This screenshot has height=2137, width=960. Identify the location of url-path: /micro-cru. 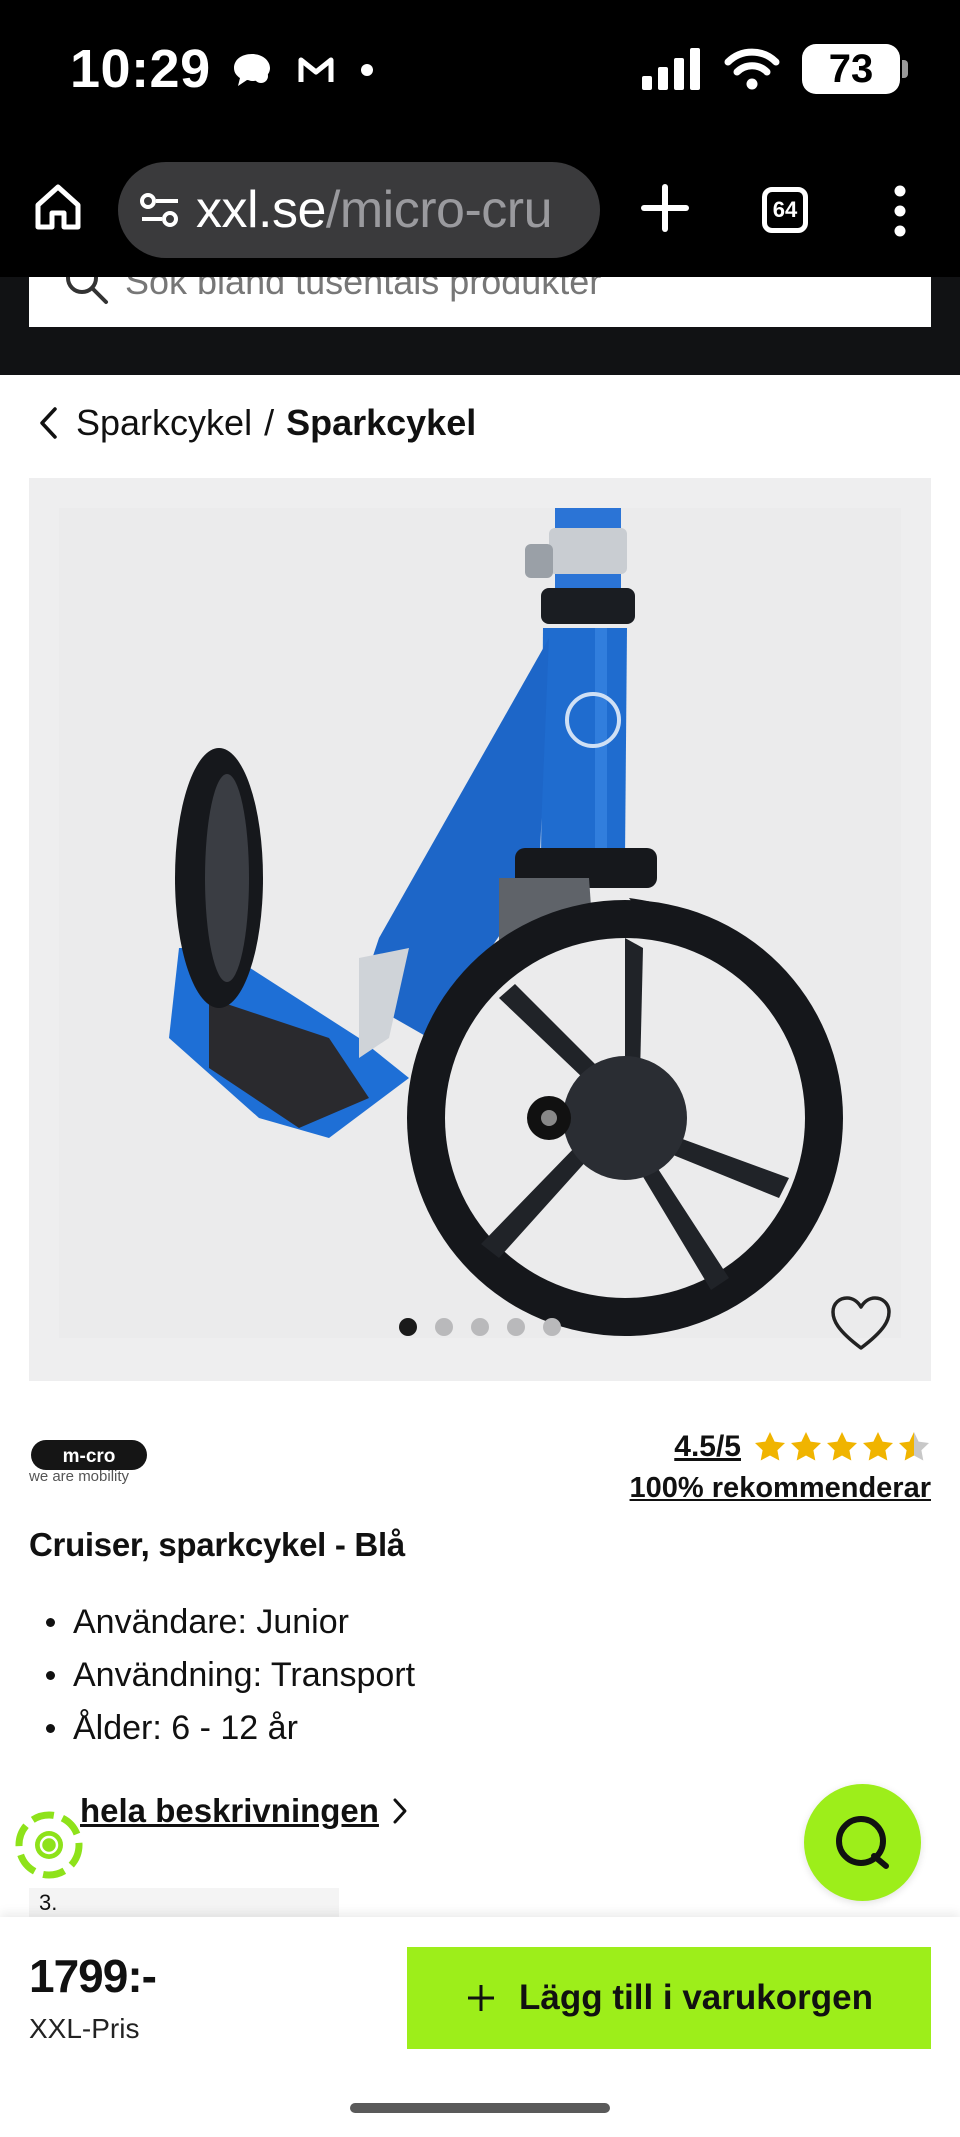
(439, 210).